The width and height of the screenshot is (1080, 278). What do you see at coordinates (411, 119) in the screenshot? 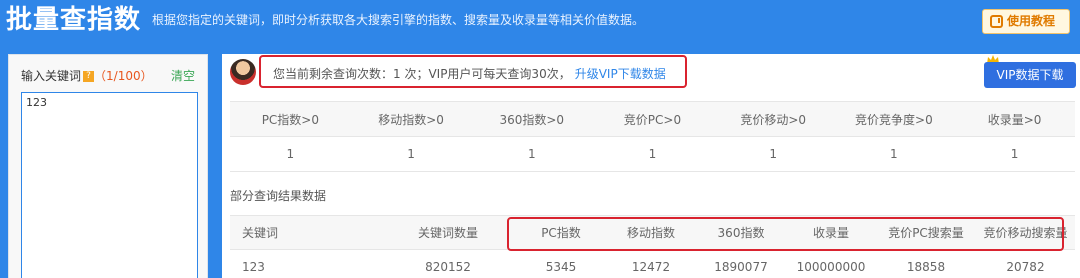
I see `stats-header-cell: 移动指数>0` at bounding box center [411, 119].